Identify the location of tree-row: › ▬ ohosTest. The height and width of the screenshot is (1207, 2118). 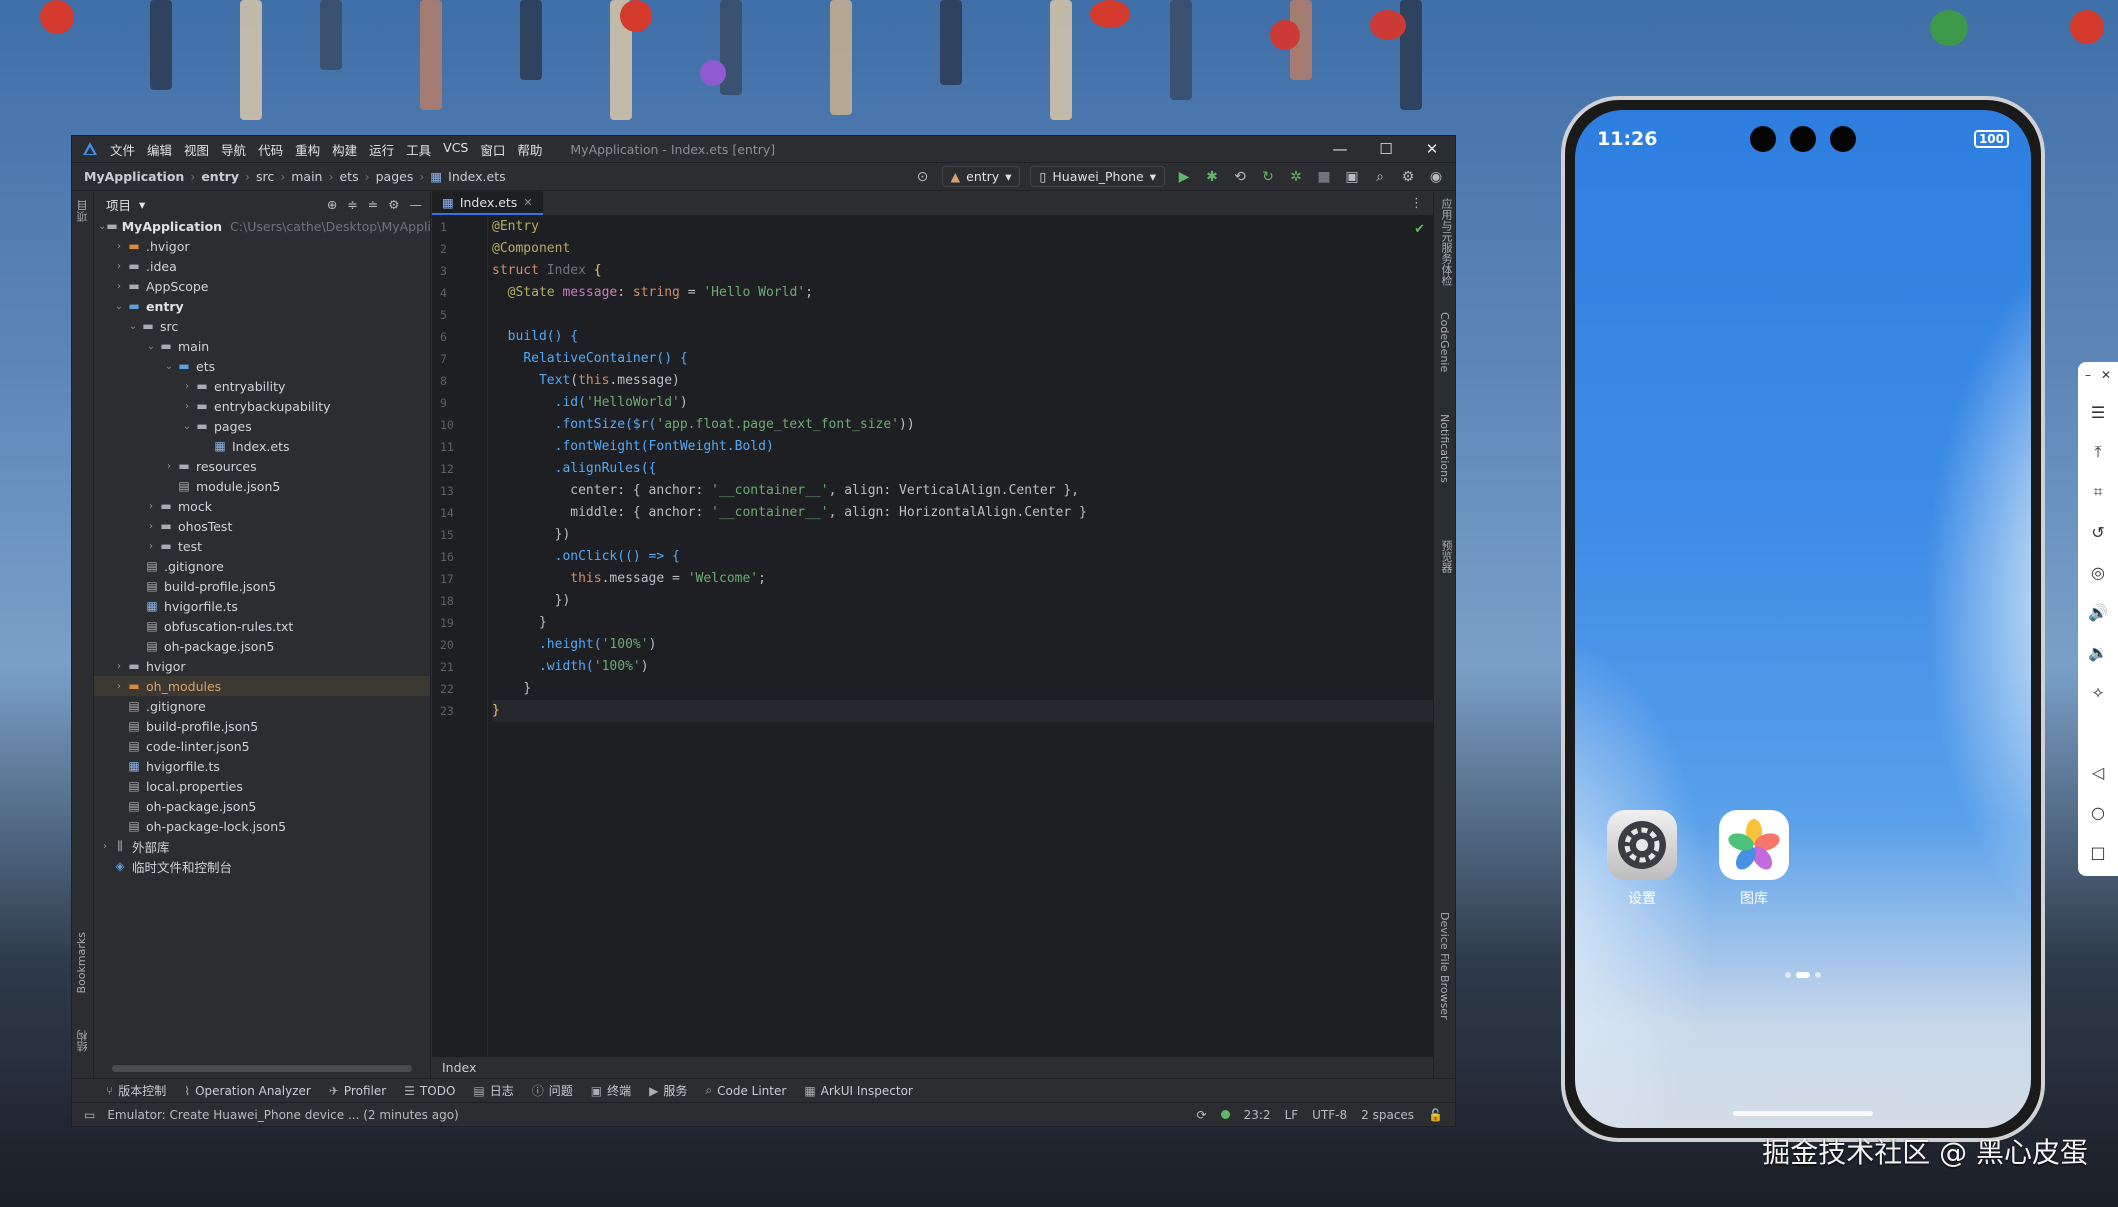
(262, 526).